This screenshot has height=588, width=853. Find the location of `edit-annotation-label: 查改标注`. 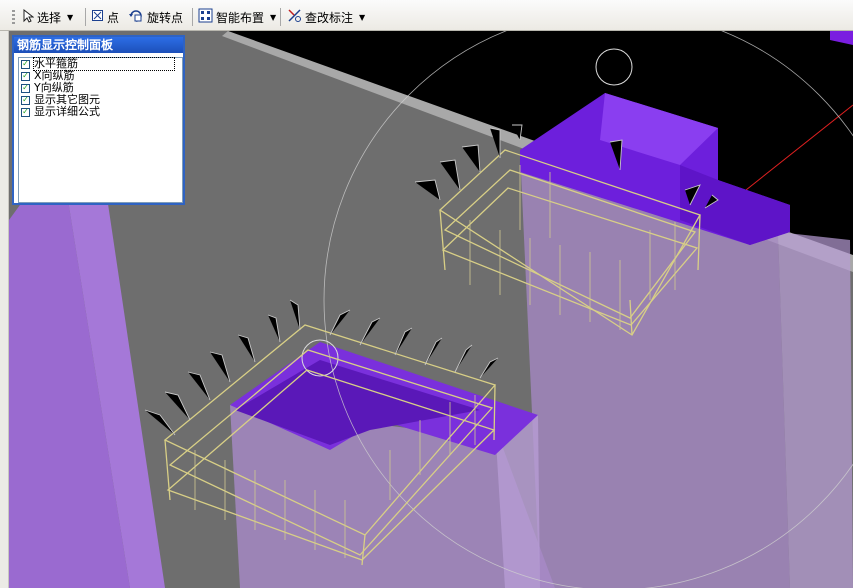

edit-annotation-label: 查改标注 is located at coordinates (329, 17).